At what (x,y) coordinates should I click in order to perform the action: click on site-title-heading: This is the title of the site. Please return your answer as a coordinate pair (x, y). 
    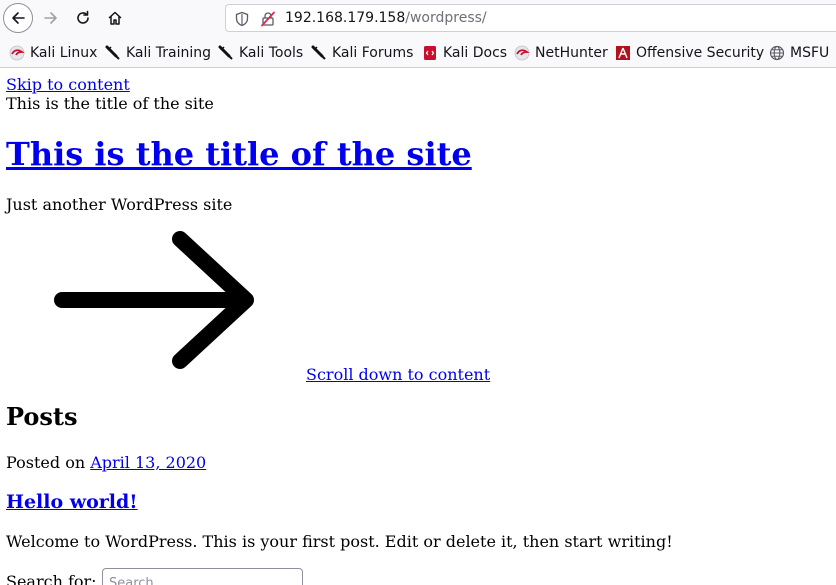
    Looking at the image, I should click on (239, 154).